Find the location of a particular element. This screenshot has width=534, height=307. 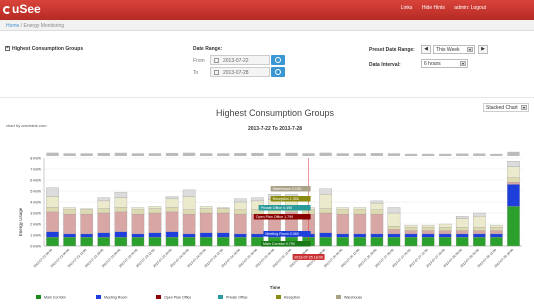

to-date-picker-button is located at coordinates (278, 72).